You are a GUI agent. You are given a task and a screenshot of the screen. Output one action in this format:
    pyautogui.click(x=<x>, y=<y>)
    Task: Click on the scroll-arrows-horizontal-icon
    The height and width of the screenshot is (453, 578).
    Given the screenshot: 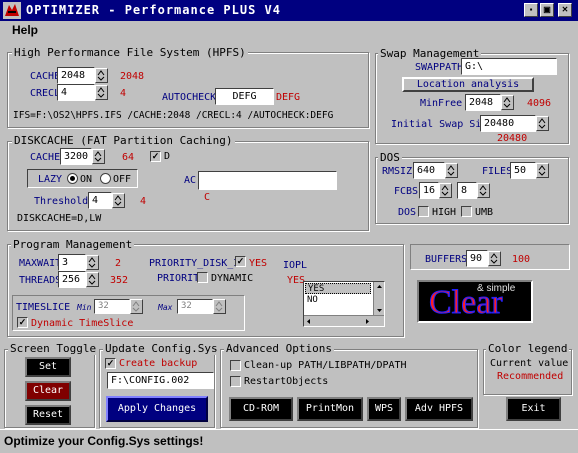 What is the action you would take?
    pyautogui.click(x=338, y=321)
    